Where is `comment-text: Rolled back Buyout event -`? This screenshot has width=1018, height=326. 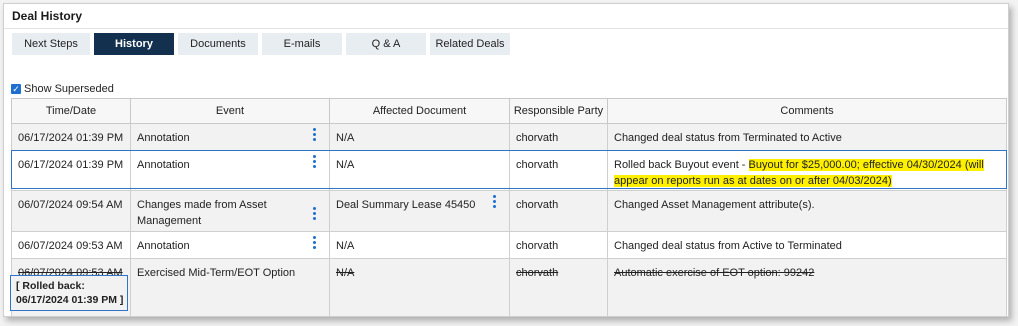
comment-text: Rolled back Buyout event - is located at coordinates (681, 165).